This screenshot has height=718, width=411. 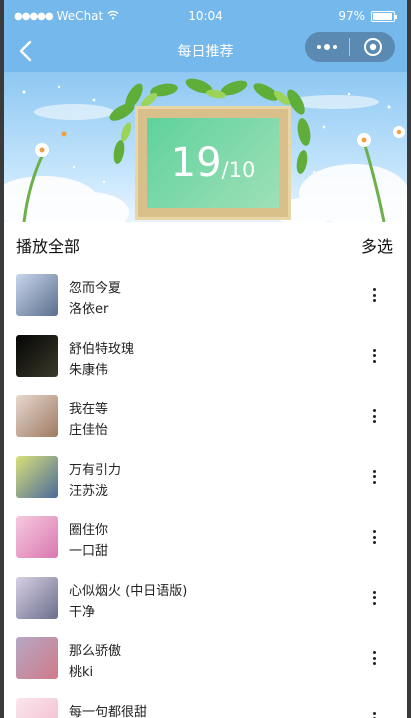 What do you see at coordinates (205, 296) in the screenshot?
I see `song-row: 忽而今夏洛依er` at bounding box center [205, 296].